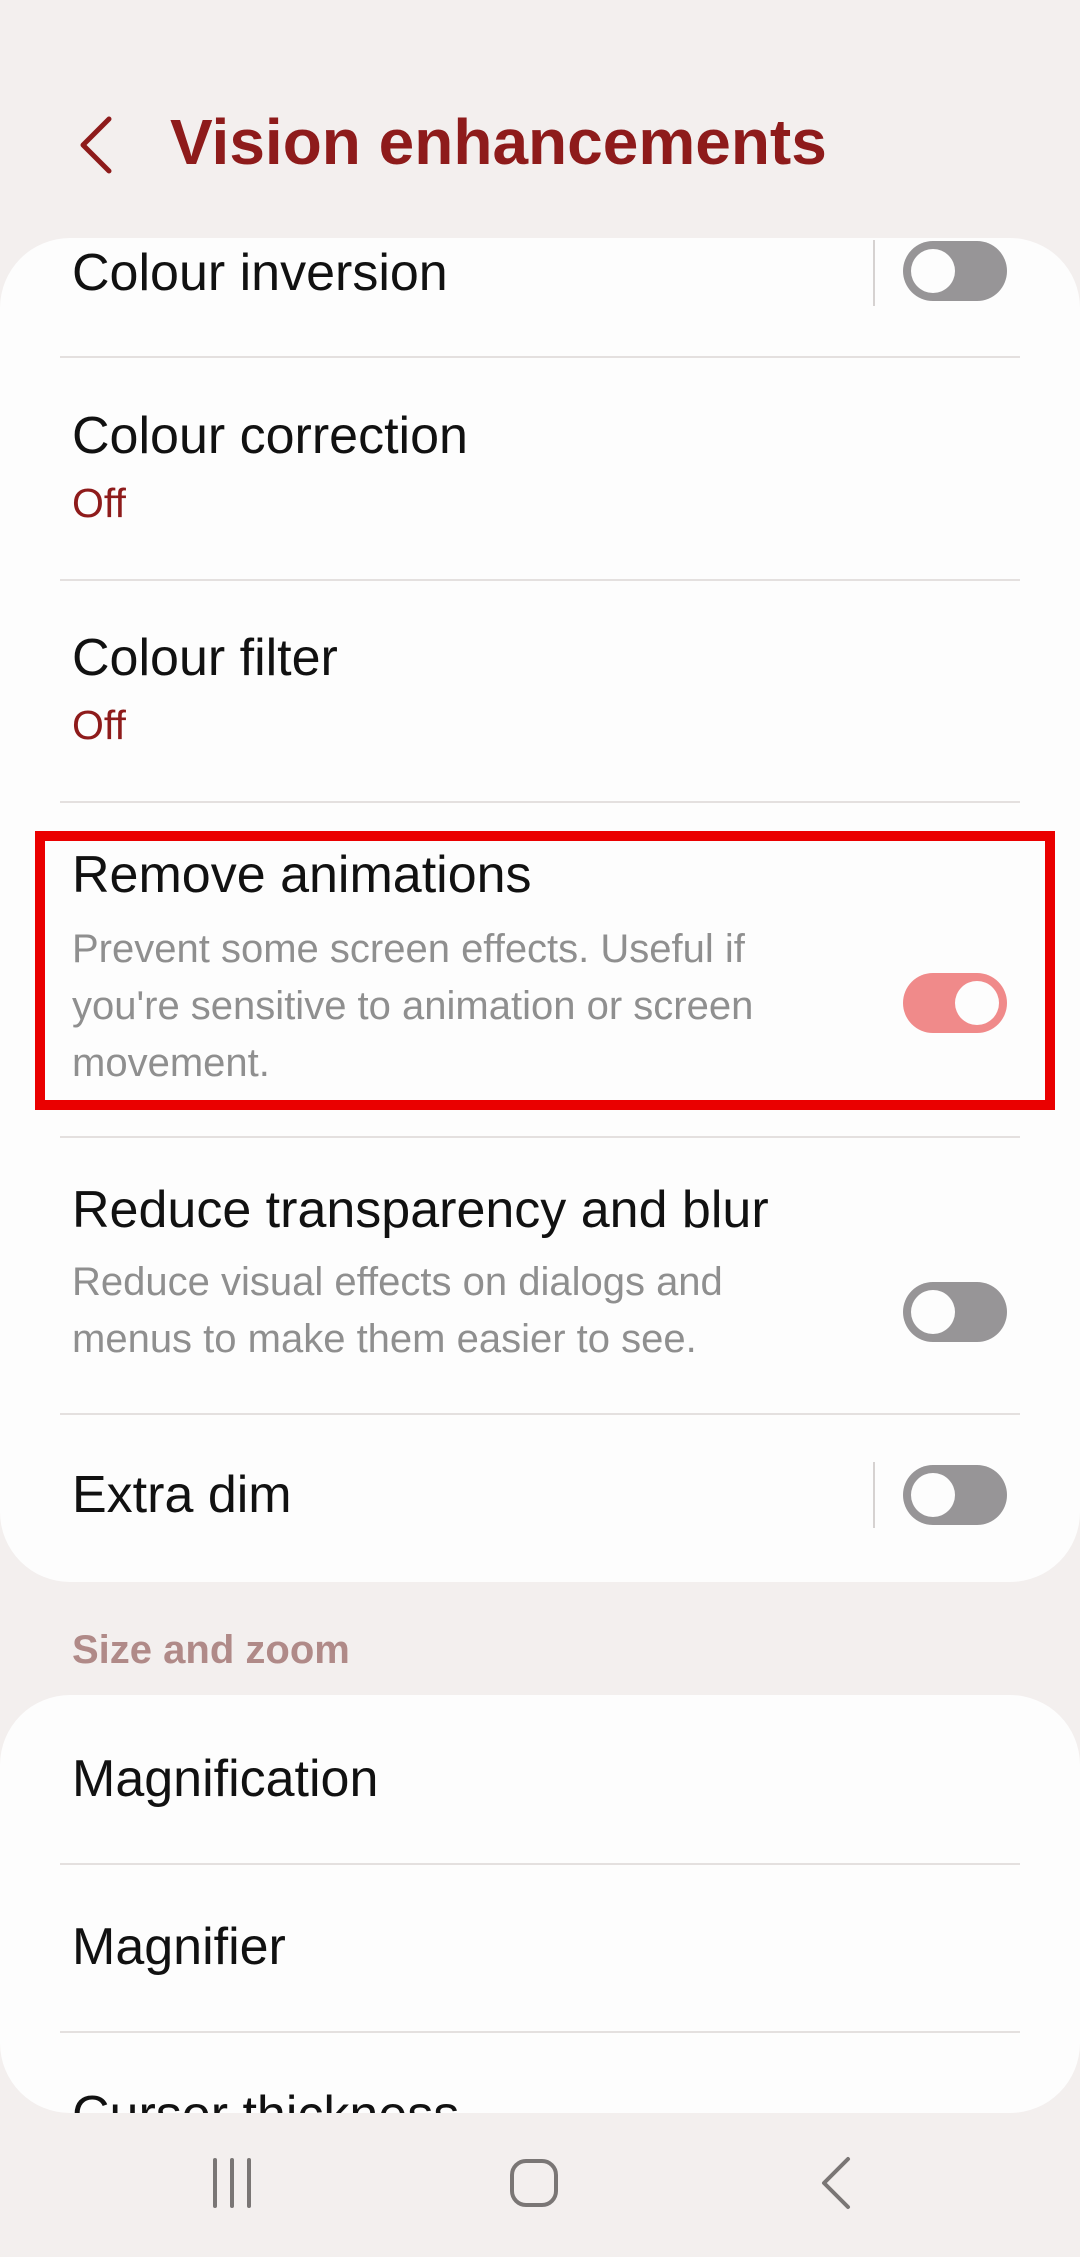  What do you see at coordinates (540, 691) in the screenshot?
I see `setting-colour-filter: Colour filter Off` at bounding box center [540, 691].